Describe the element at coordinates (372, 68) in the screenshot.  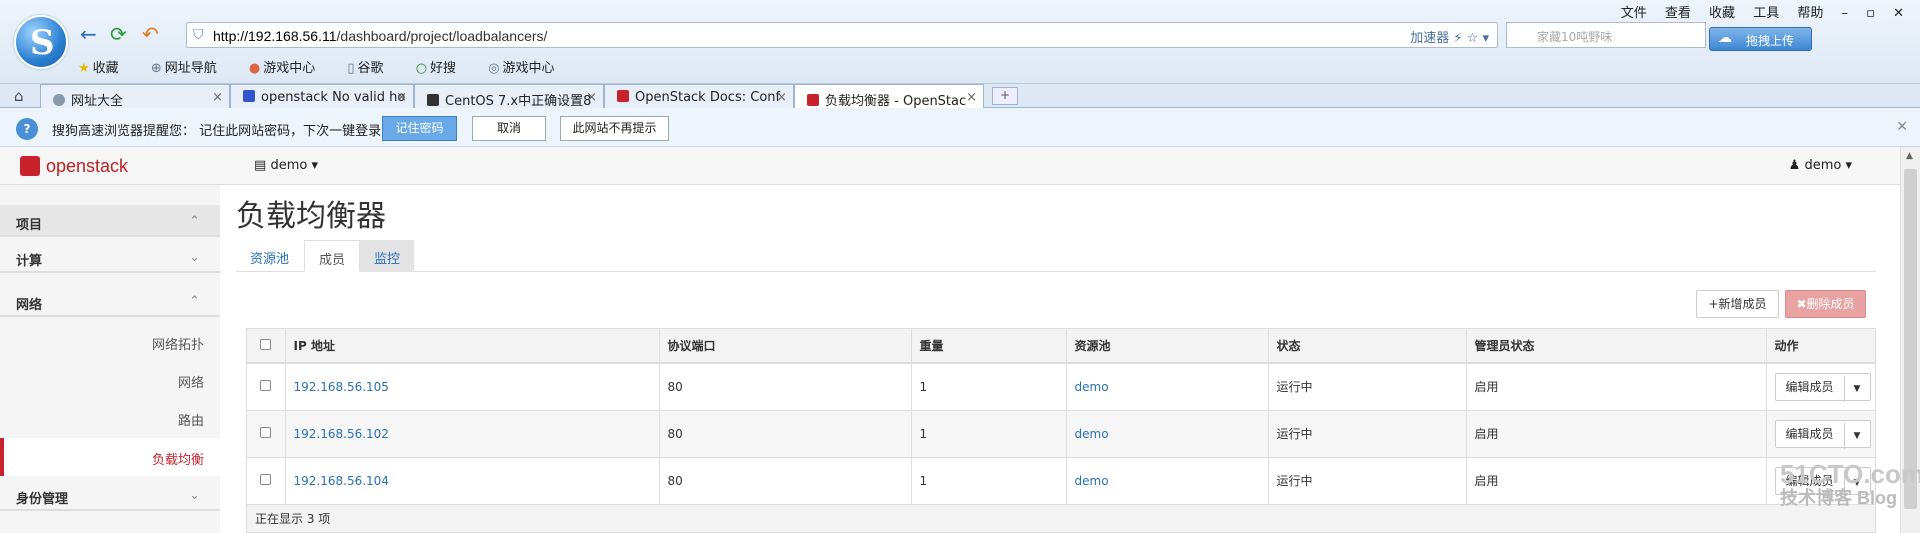
I see `fav-item: ▯ 谷歌` at that location.